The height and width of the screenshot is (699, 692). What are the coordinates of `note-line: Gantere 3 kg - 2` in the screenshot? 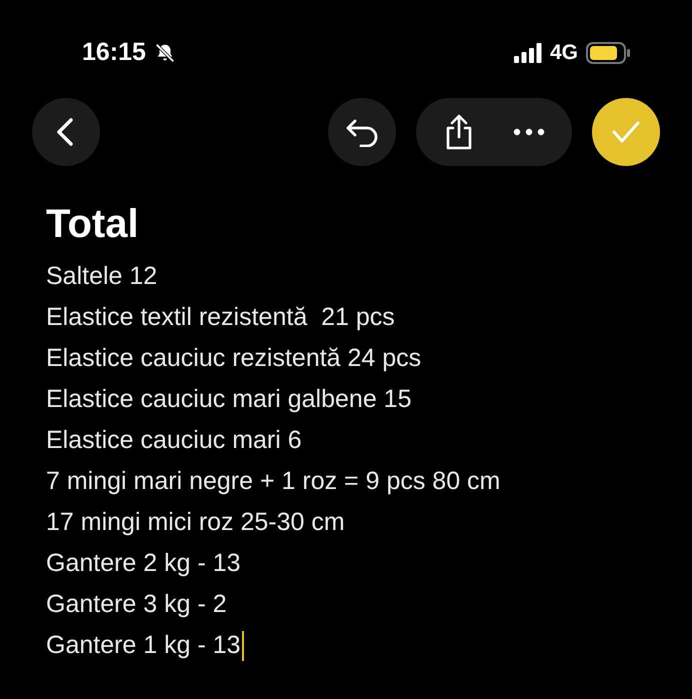 It's located at (136, 604).